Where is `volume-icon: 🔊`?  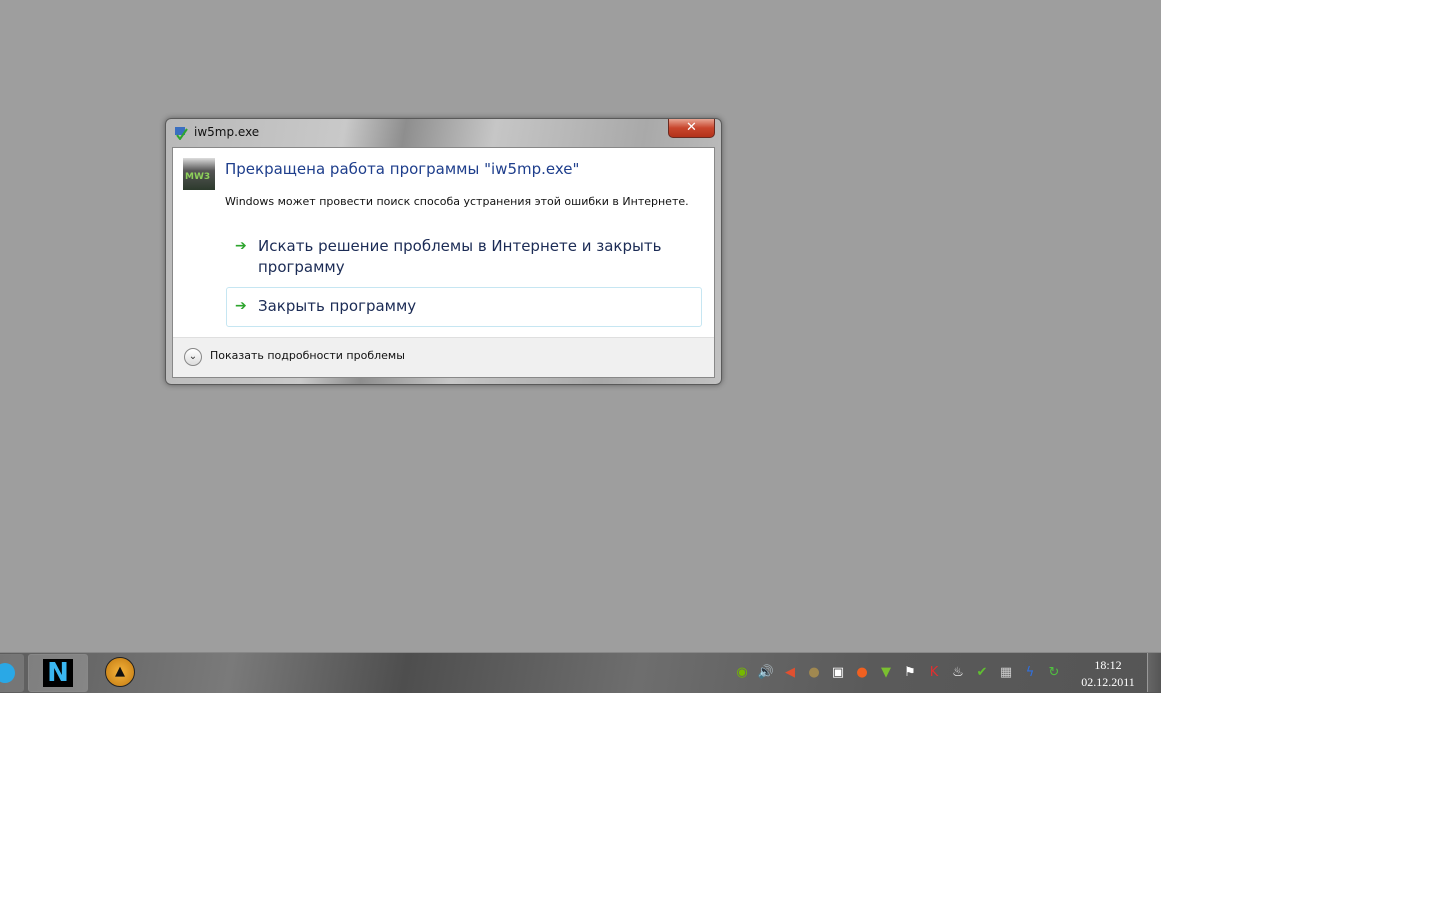 volume-icon: 🔊 is located at coordinates (766, 673).